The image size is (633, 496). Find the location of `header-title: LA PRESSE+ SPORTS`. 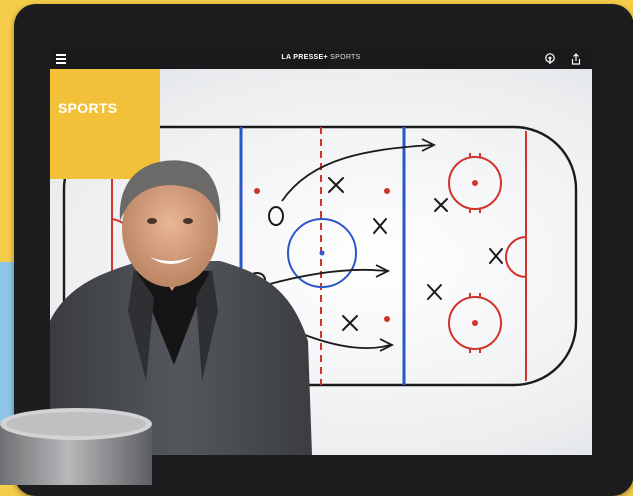

header-title: LA PRESSE+ SPORTS is located at coordinates (321, 57).